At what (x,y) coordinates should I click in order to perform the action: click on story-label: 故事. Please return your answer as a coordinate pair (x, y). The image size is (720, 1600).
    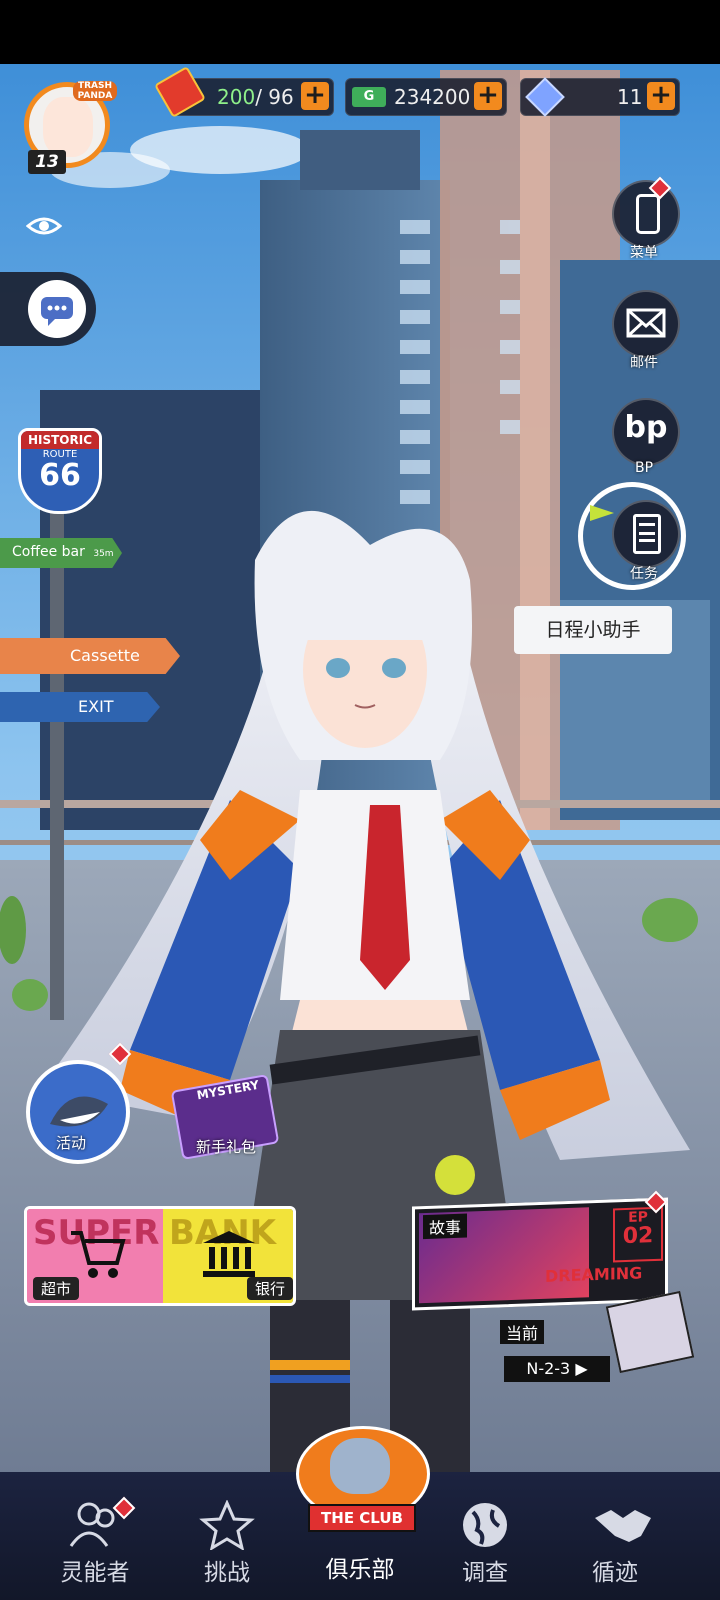
    Looking at the image, I should click on (445, 1226).